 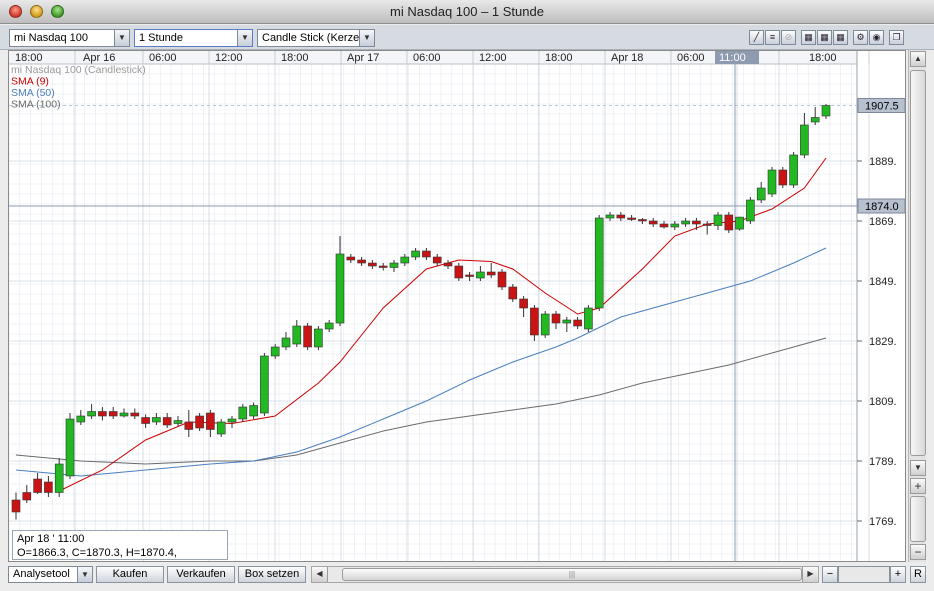 I want to click on zoom-in-vertical-button: +, so click(x=918, y=486).